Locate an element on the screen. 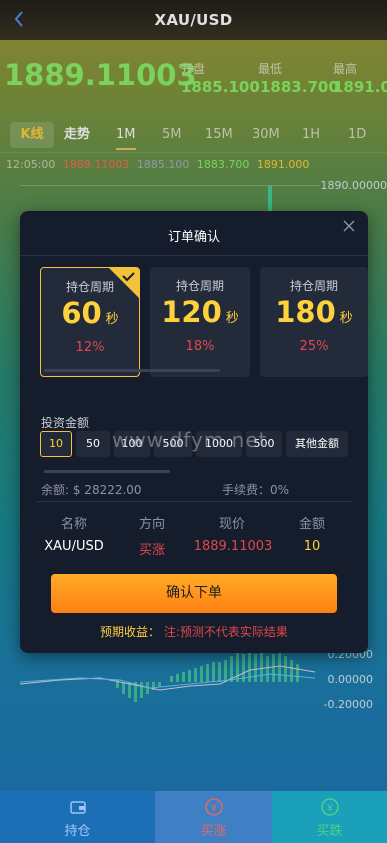  period-card-60: 持仓周期 60 秒 12% is located at coordinates (90, 322).